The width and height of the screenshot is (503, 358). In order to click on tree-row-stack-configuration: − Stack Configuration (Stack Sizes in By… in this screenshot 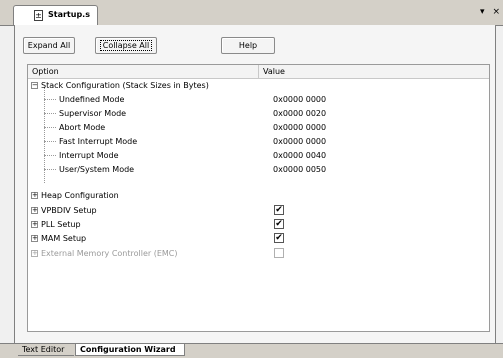, I will do `click(258, 86)`.